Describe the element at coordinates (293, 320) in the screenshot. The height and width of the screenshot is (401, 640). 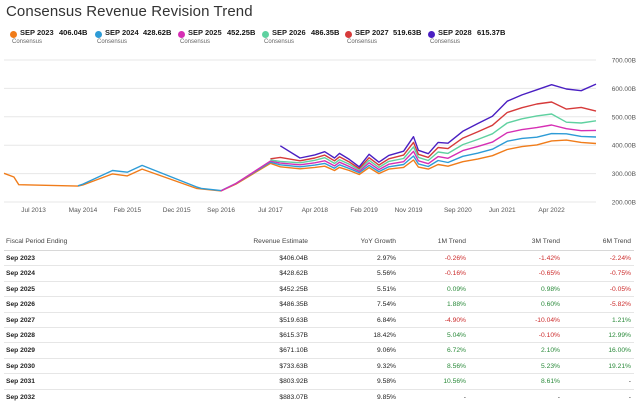
I see `revenue-estimate-cell: $519.63B` at that location.